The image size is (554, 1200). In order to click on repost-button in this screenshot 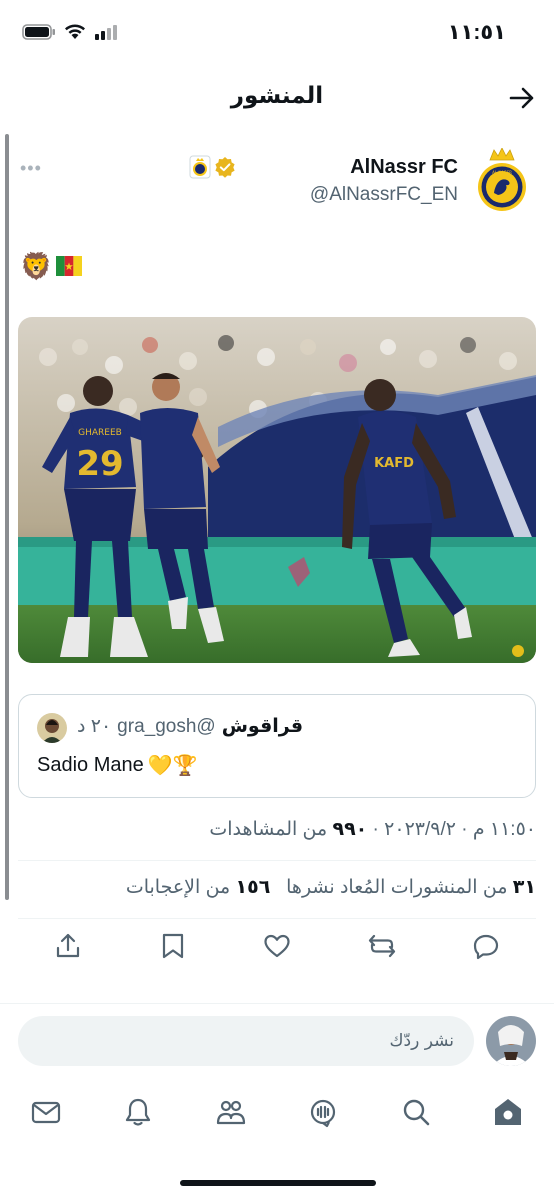, I will do `click(382, 946)`.